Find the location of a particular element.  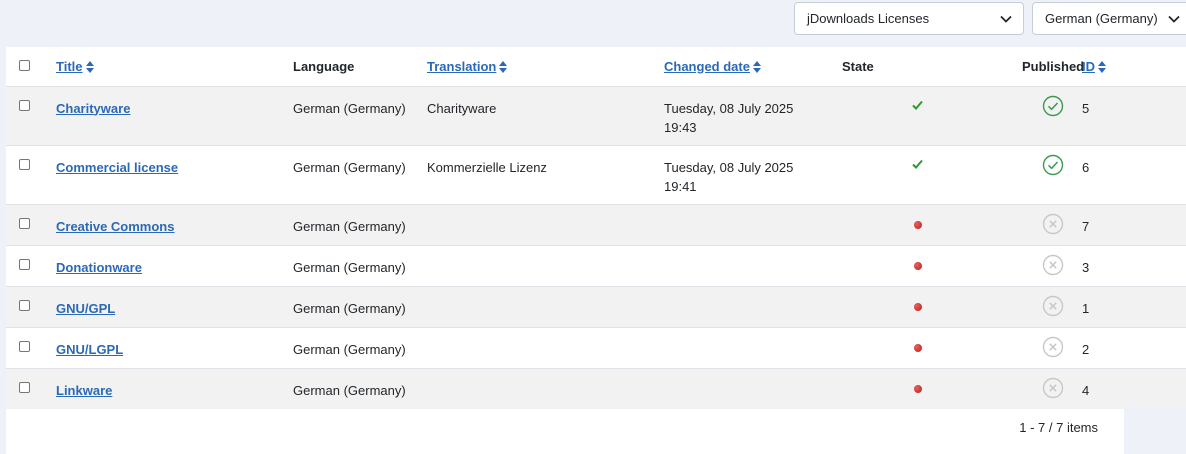

row-id: 2 is located at coordinates (1086, 349).